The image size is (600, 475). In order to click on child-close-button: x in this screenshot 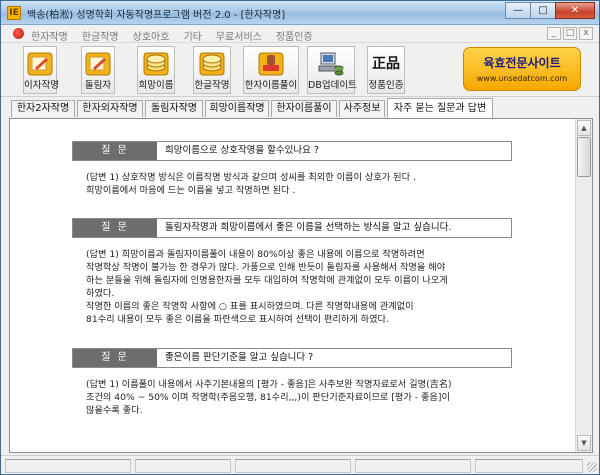, I will do `click(586, 33)`.